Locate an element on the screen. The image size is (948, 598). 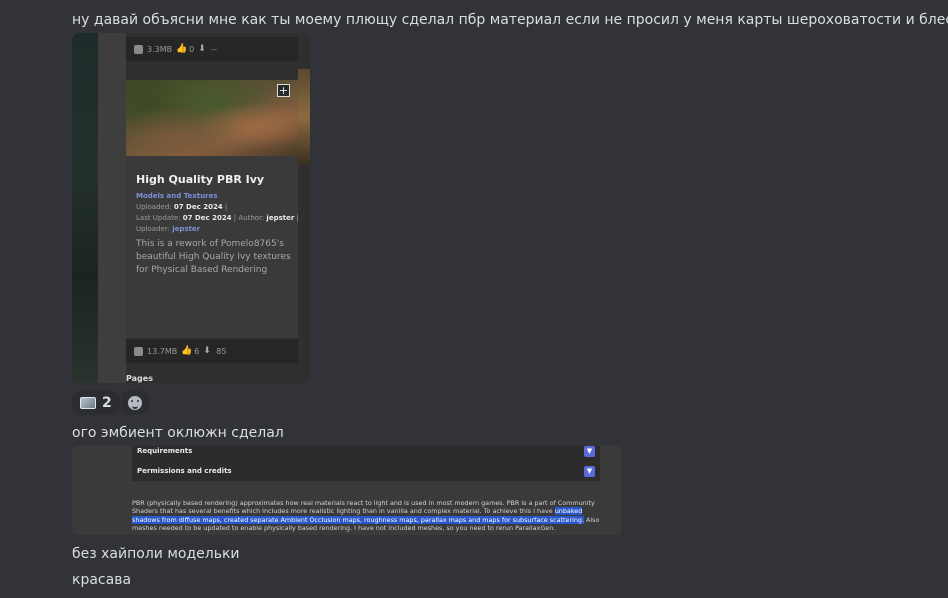
scene-strip is located at coordinates (85, 208).